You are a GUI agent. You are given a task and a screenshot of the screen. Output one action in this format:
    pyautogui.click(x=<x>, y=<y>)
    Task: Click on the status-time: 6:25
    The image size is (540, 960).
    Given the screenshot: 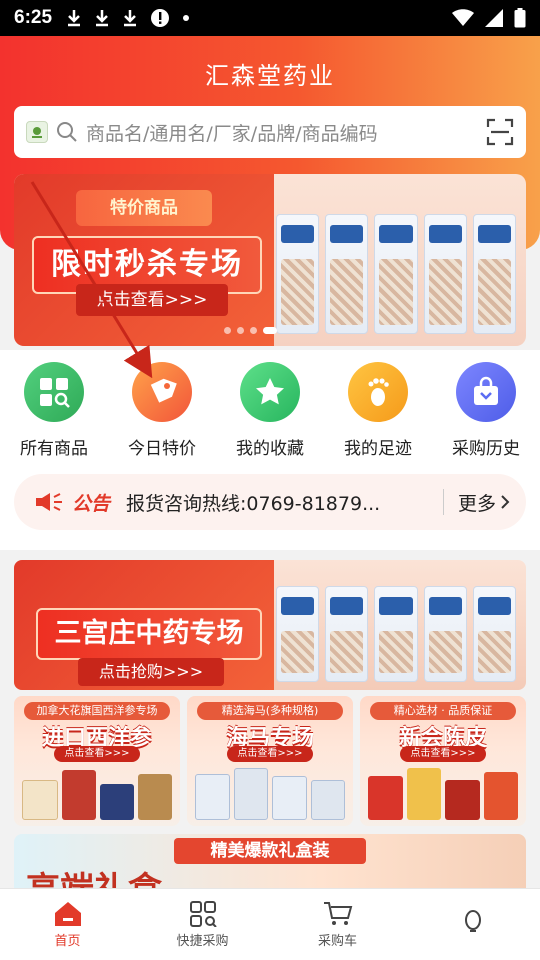 What is the action you would take?
    pyautogui.click(x=33, y=17)
    